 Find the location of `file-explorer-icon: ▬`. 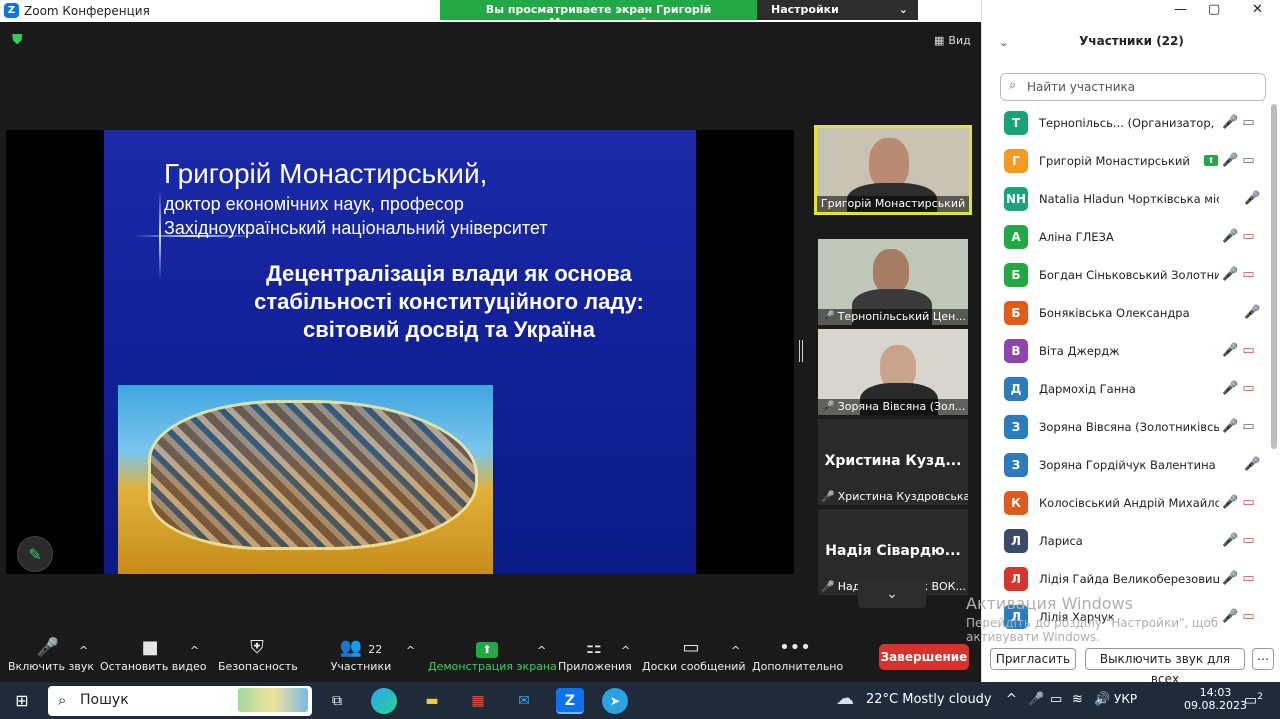

file-explorer-icon: ▬ is located at coordinates (432, 701).